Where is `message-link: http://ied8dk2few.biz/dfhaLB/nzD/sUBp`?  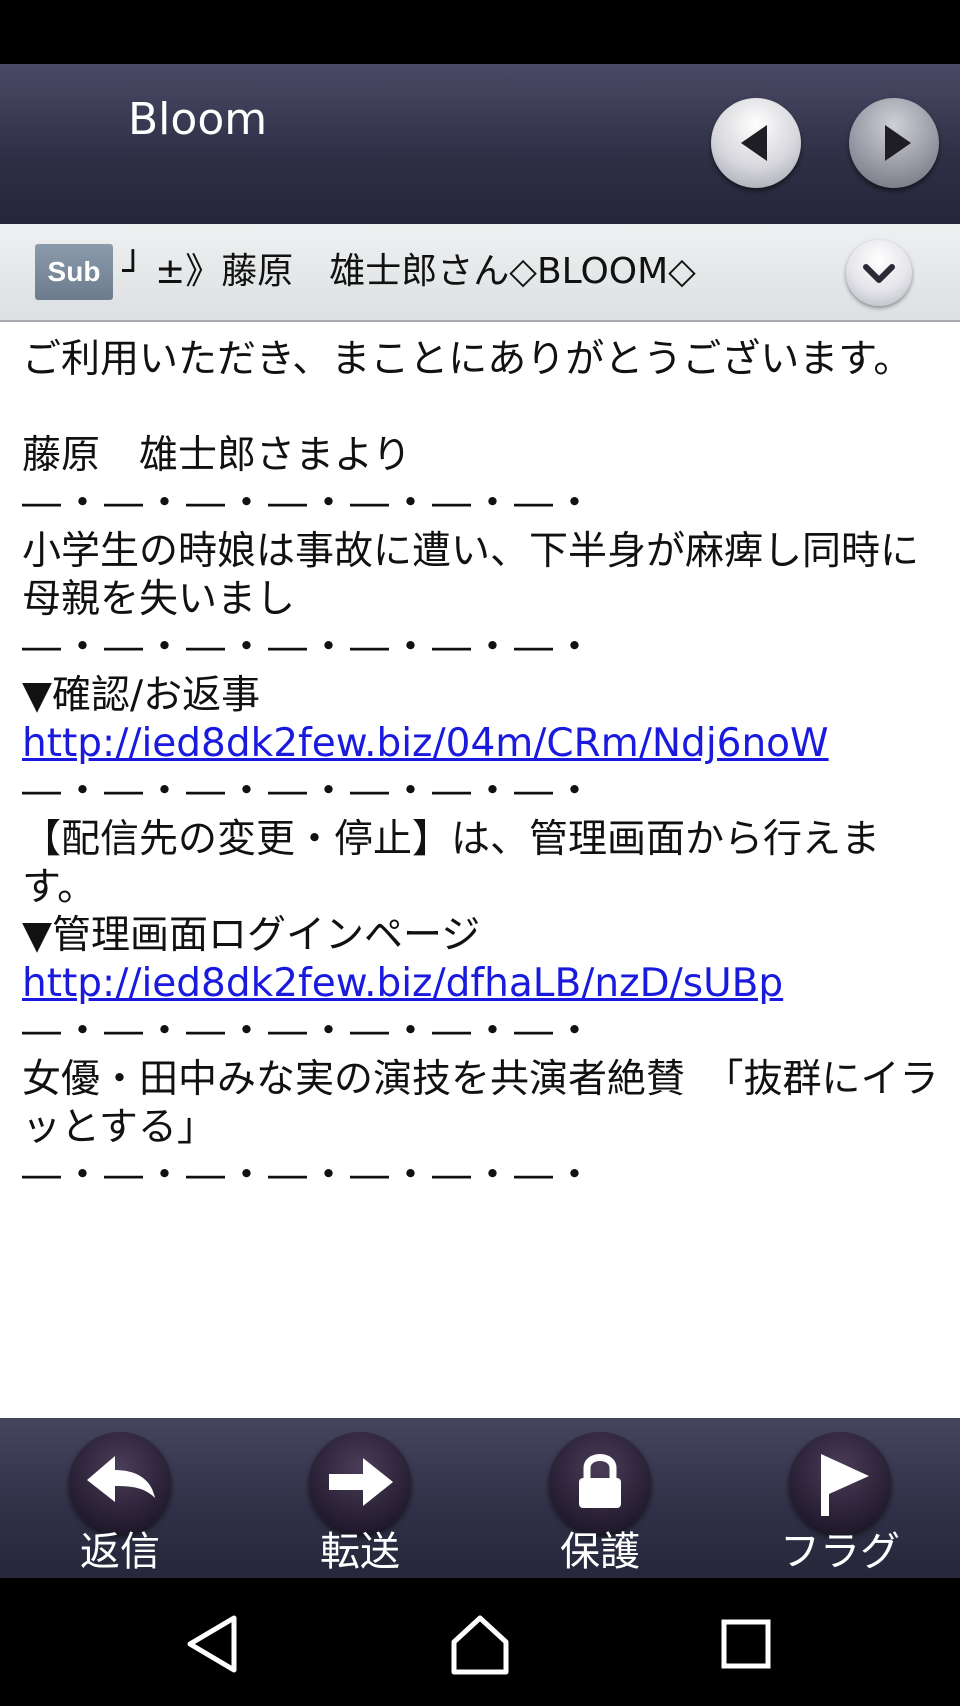
message-link: http://ied8dk2few.biz/dfhaLB/nzD/sUBp is located at coordinates (482, 984).